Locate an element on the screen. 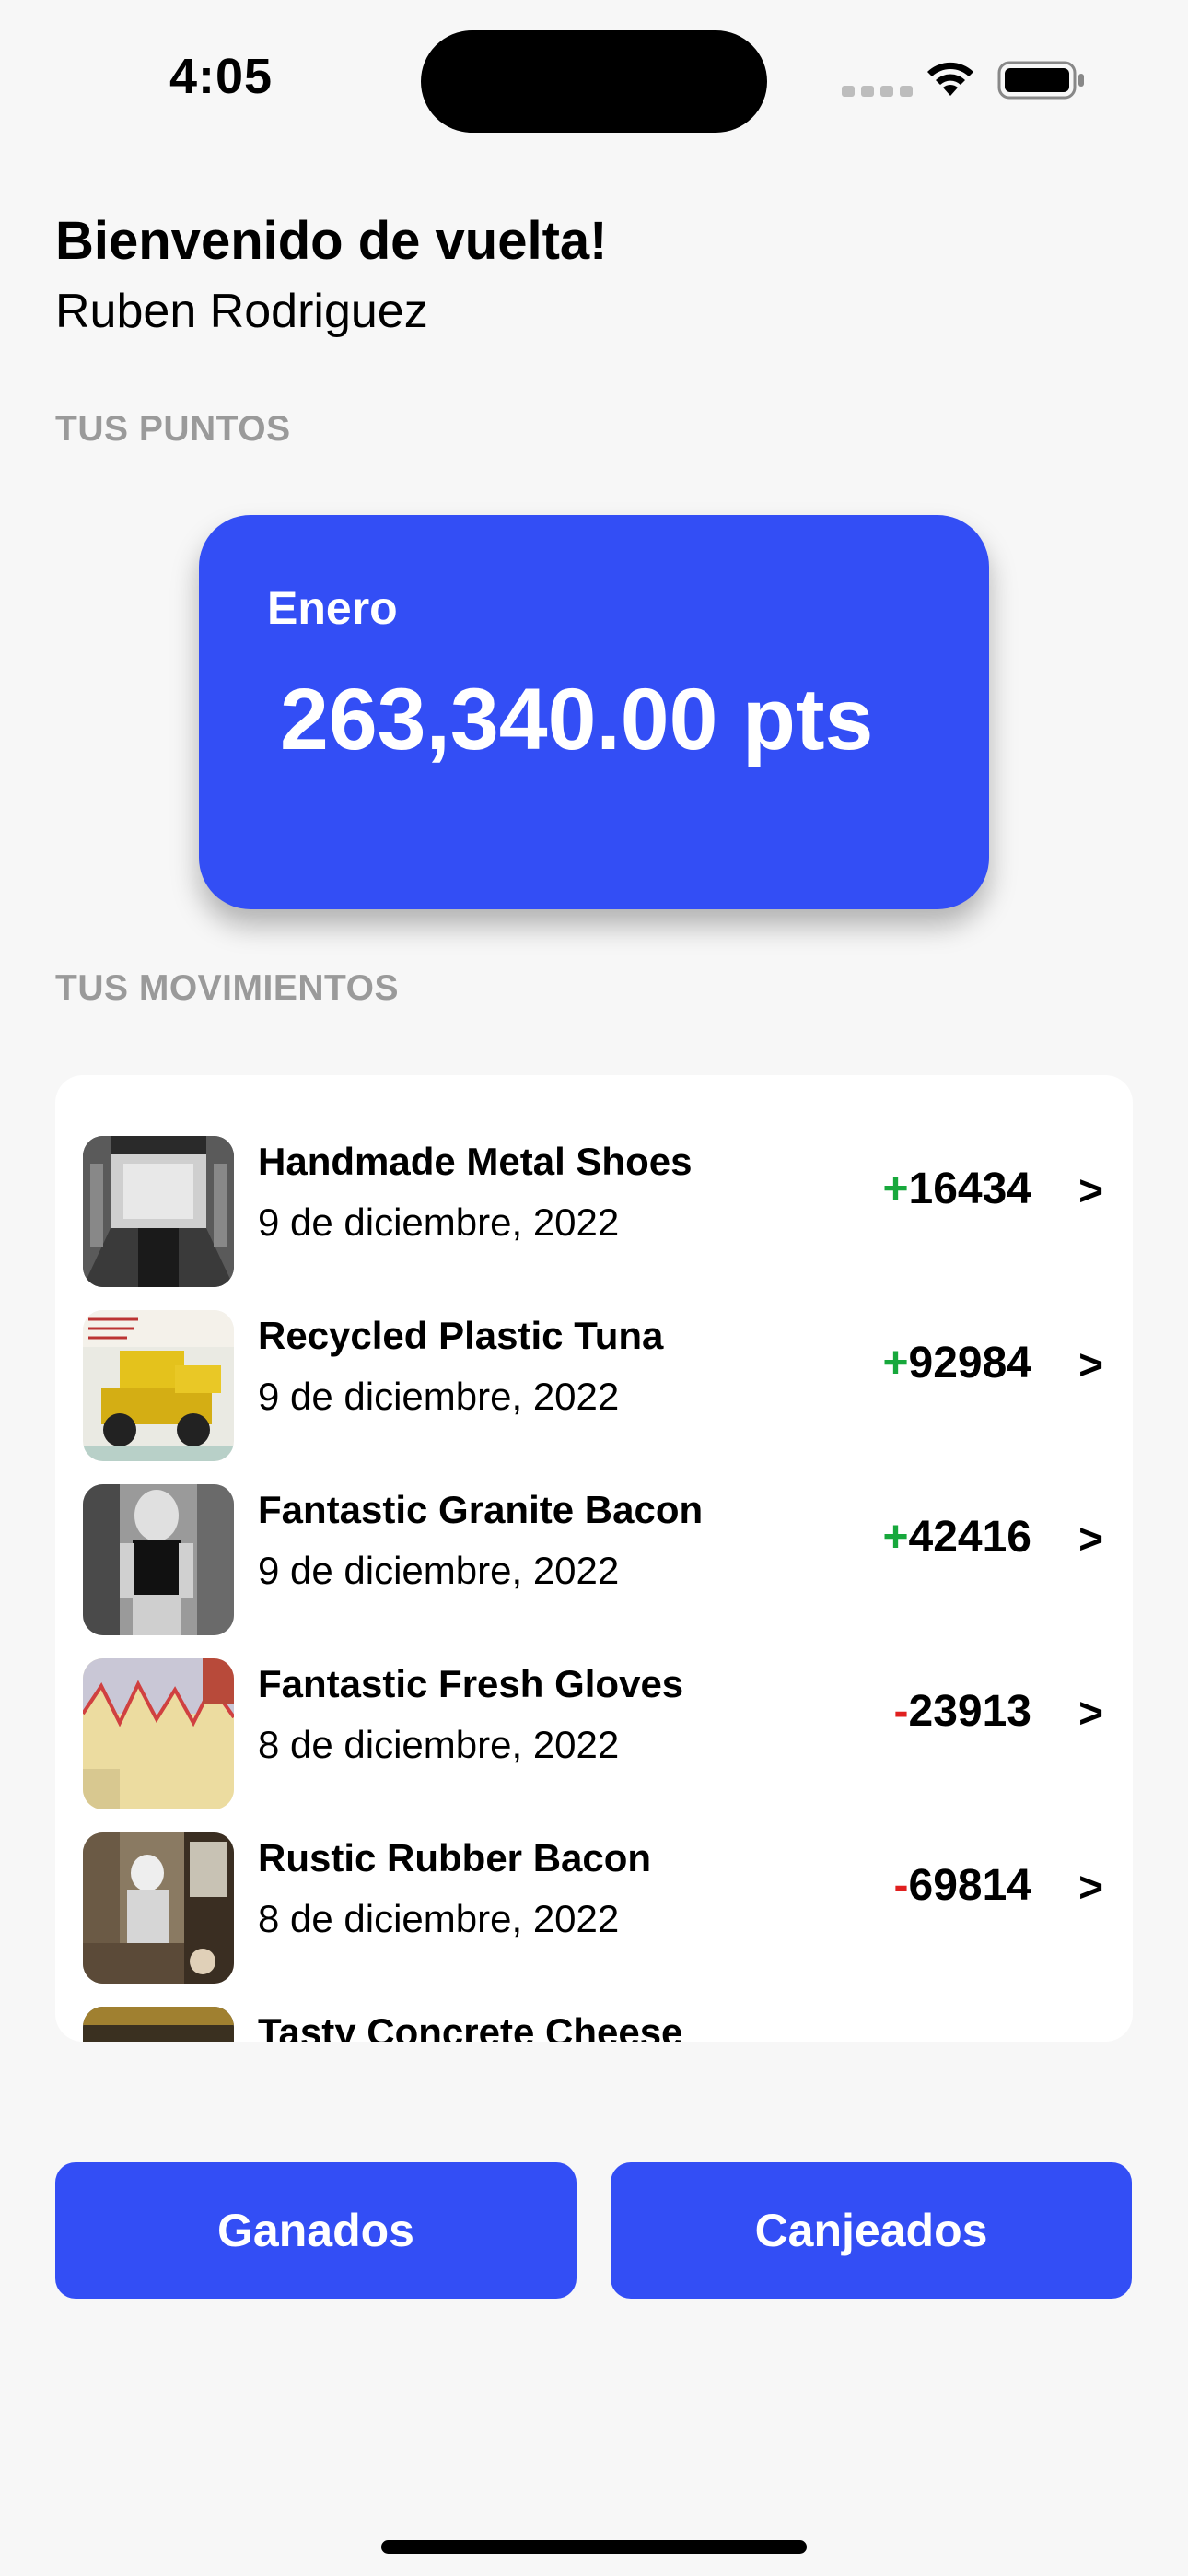 The height and width of the screenshot is (2576, 1188). points-month: Enero is located at coordinates (332, 608).